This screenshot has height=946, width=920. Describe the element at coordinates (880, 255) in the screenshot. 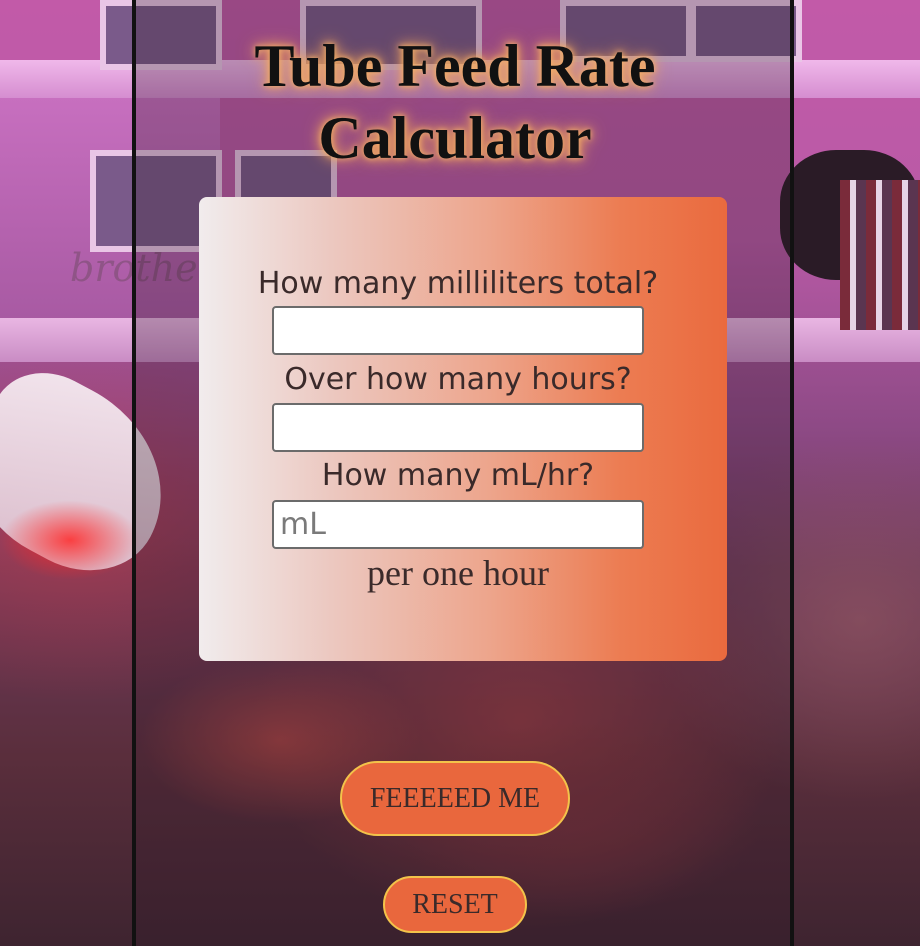

I see `background-books` at that location.